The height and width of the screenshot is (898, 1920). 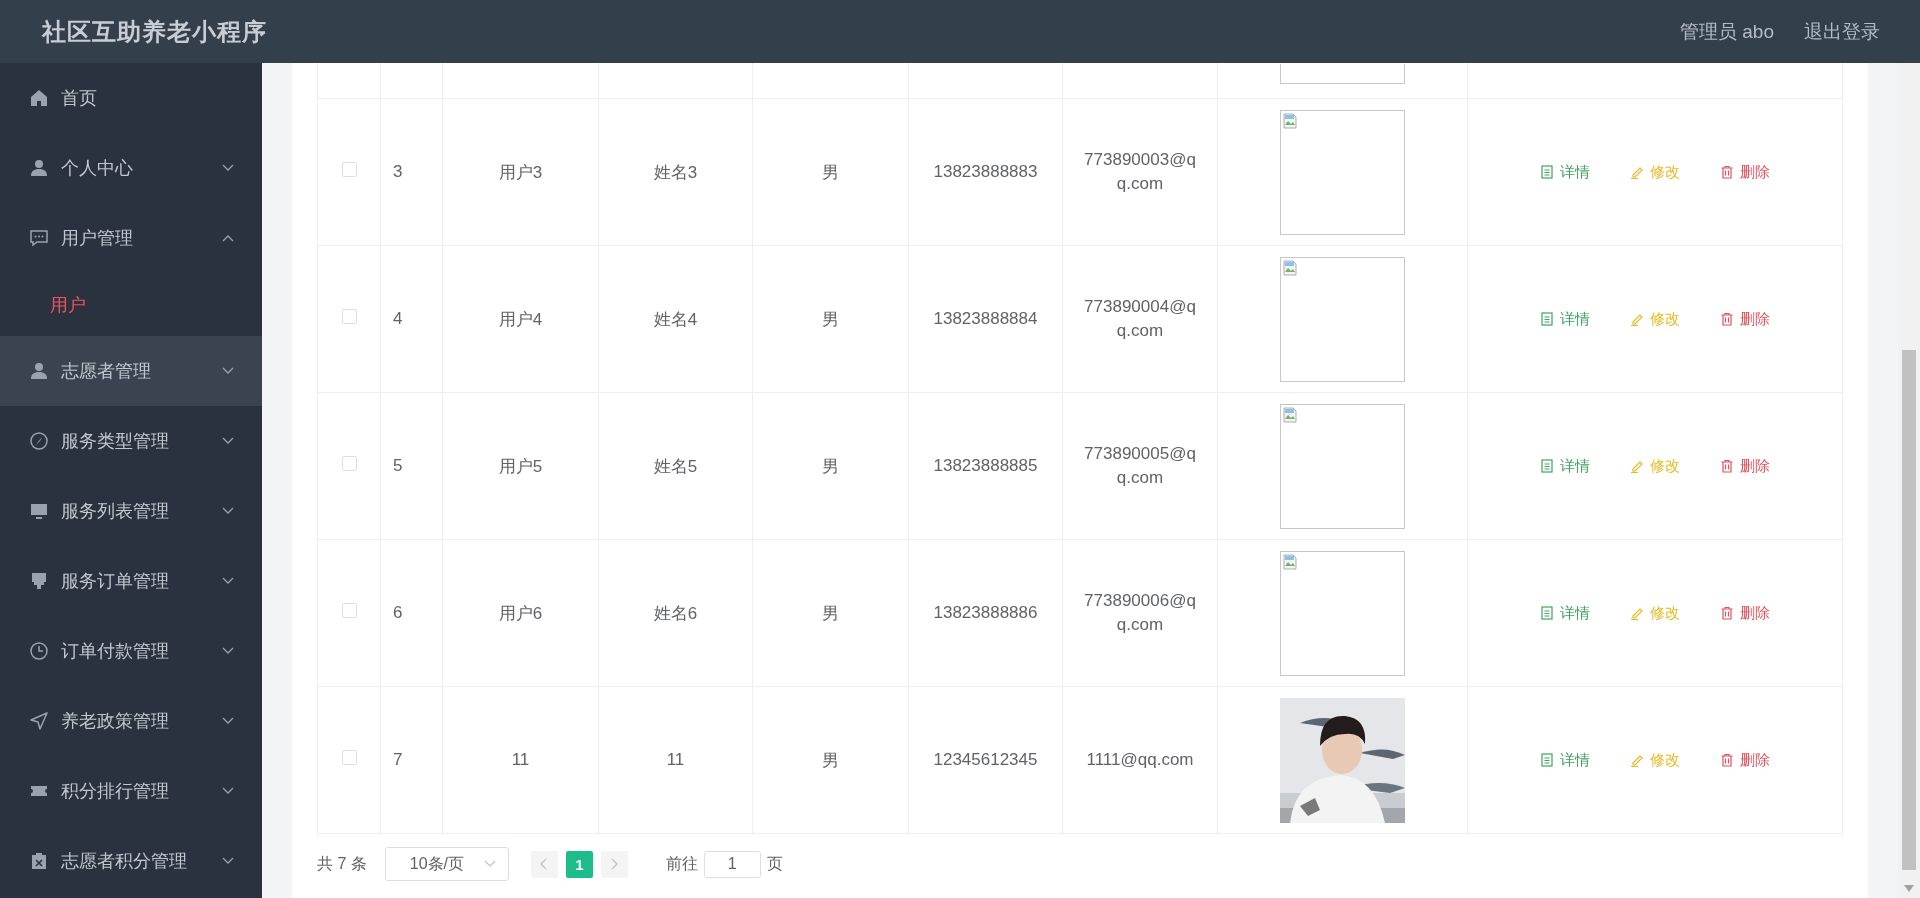 I want to click on sidebar-item: 志愿者管理, so click(x=131, y=371).